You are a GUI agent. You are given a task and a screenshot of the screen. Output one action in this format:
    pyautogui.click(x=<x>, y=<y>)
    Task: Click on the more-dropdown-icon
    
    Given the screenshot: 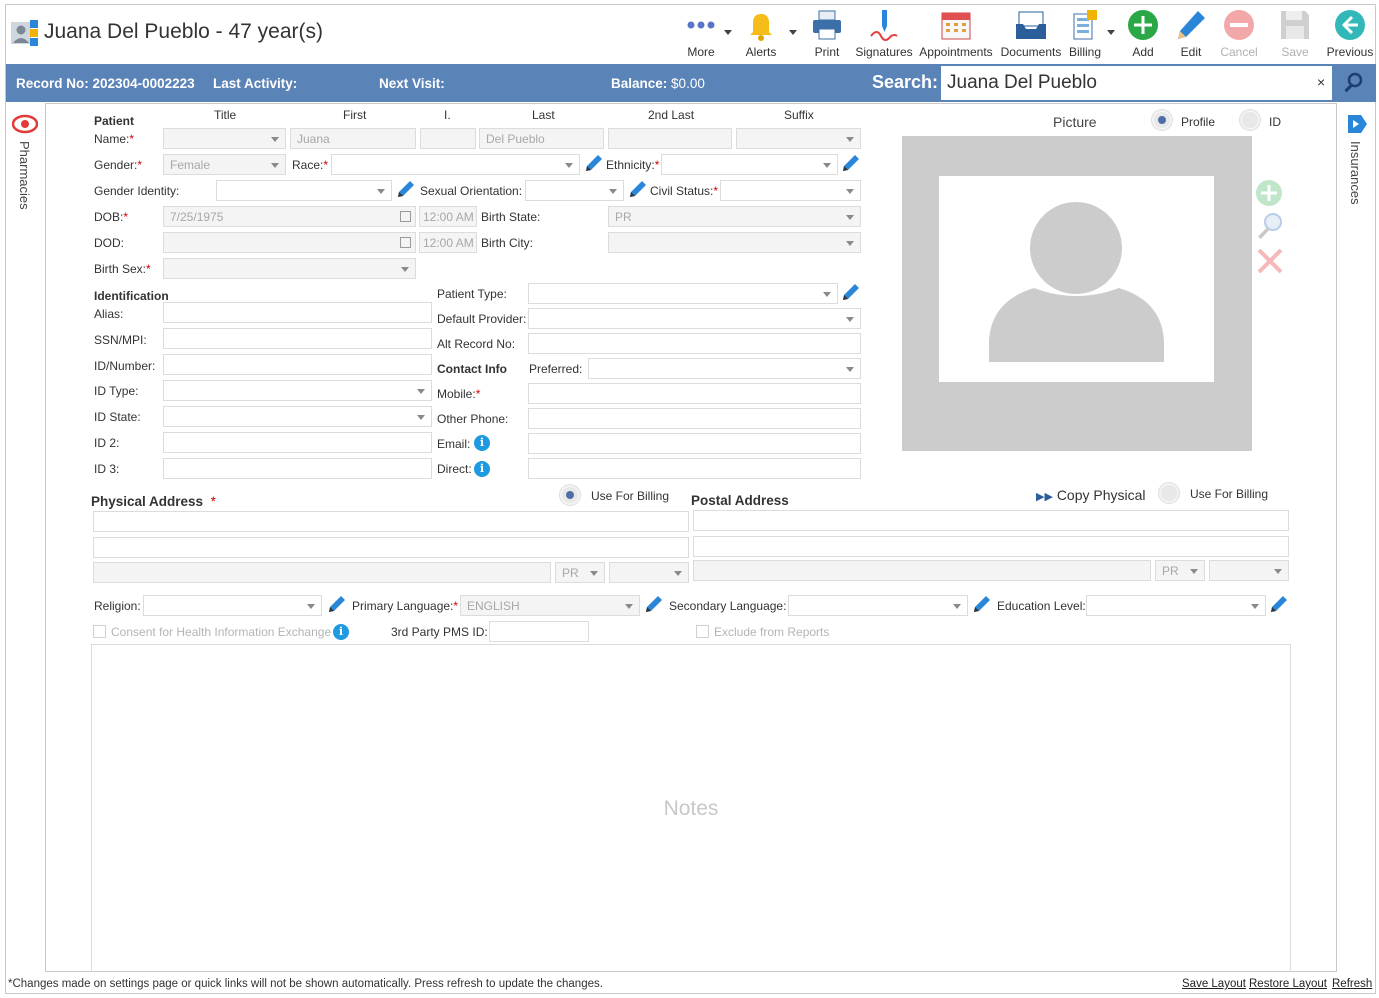 What is the action you would take?
    pyautogui.click(x=728, y=32)
    